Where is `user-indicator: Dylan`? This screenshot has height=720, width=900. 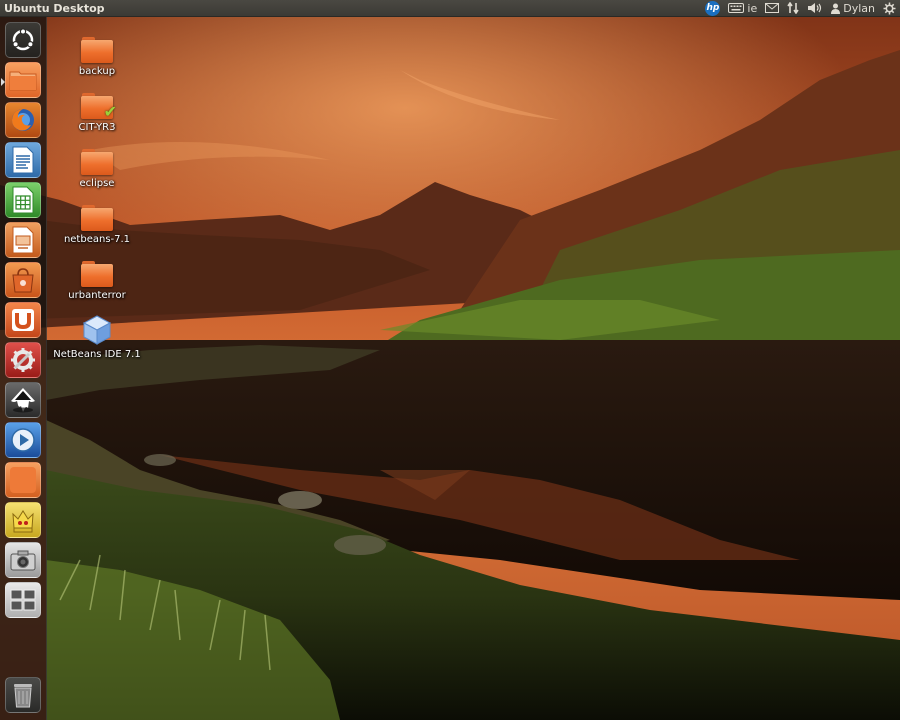
user-indicator: Dylan is located at coordinates (853, 8).